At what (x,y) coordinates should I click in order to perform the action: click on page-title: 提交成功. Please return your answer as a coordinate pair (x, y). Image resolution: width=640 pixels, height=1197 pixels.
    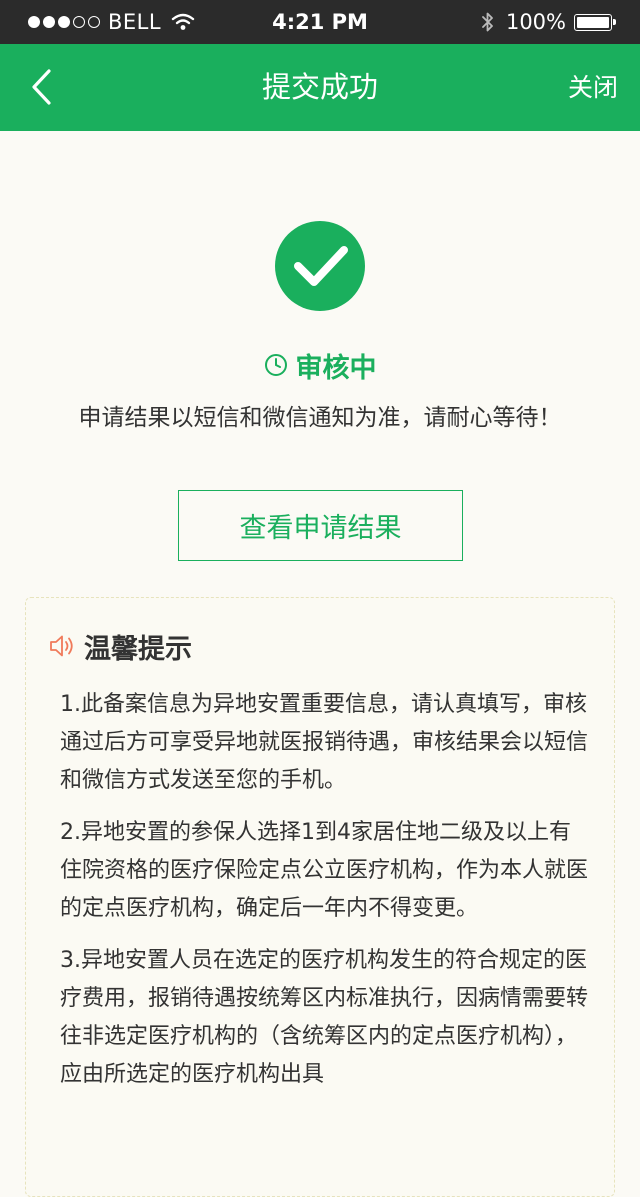
    Looking at the image, I should click on (319, 87).